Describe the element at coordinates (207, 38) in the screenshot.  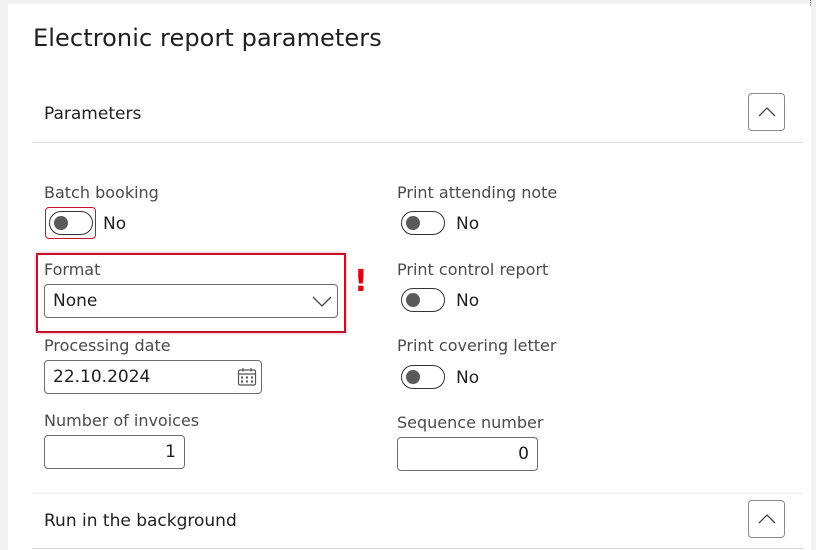
I see `dialog-title: Electronic report parameters` at that location.